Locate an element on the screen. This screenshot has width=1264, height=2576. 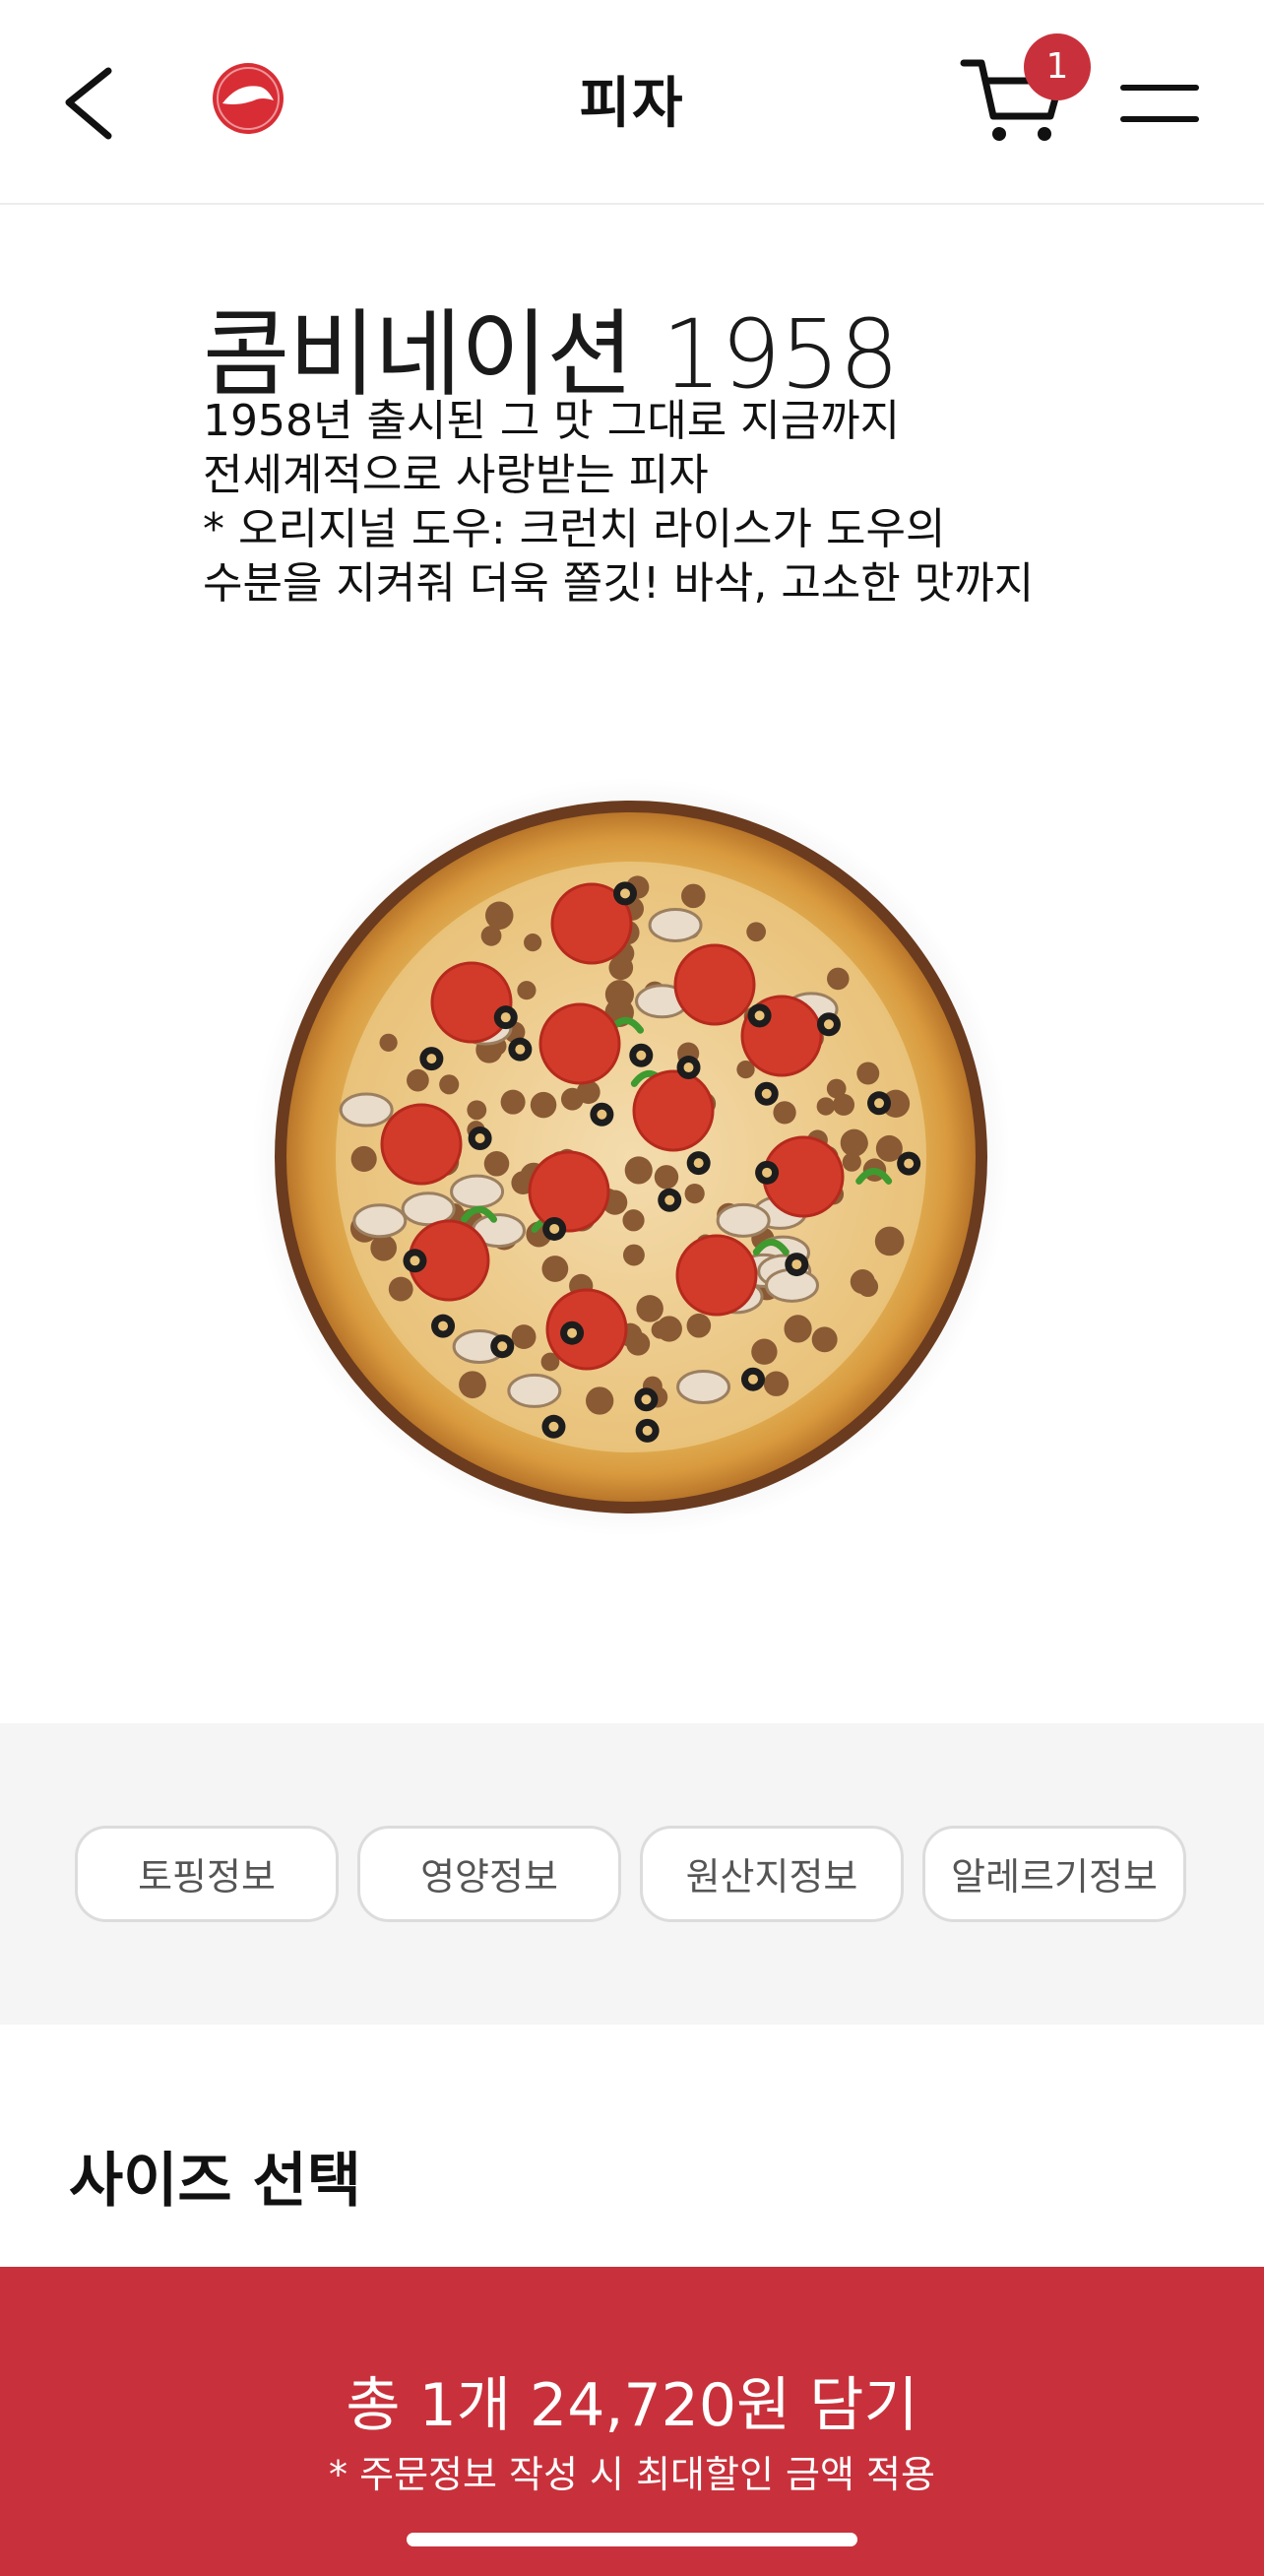
home-indicator is located at coordinates (632, 2539).